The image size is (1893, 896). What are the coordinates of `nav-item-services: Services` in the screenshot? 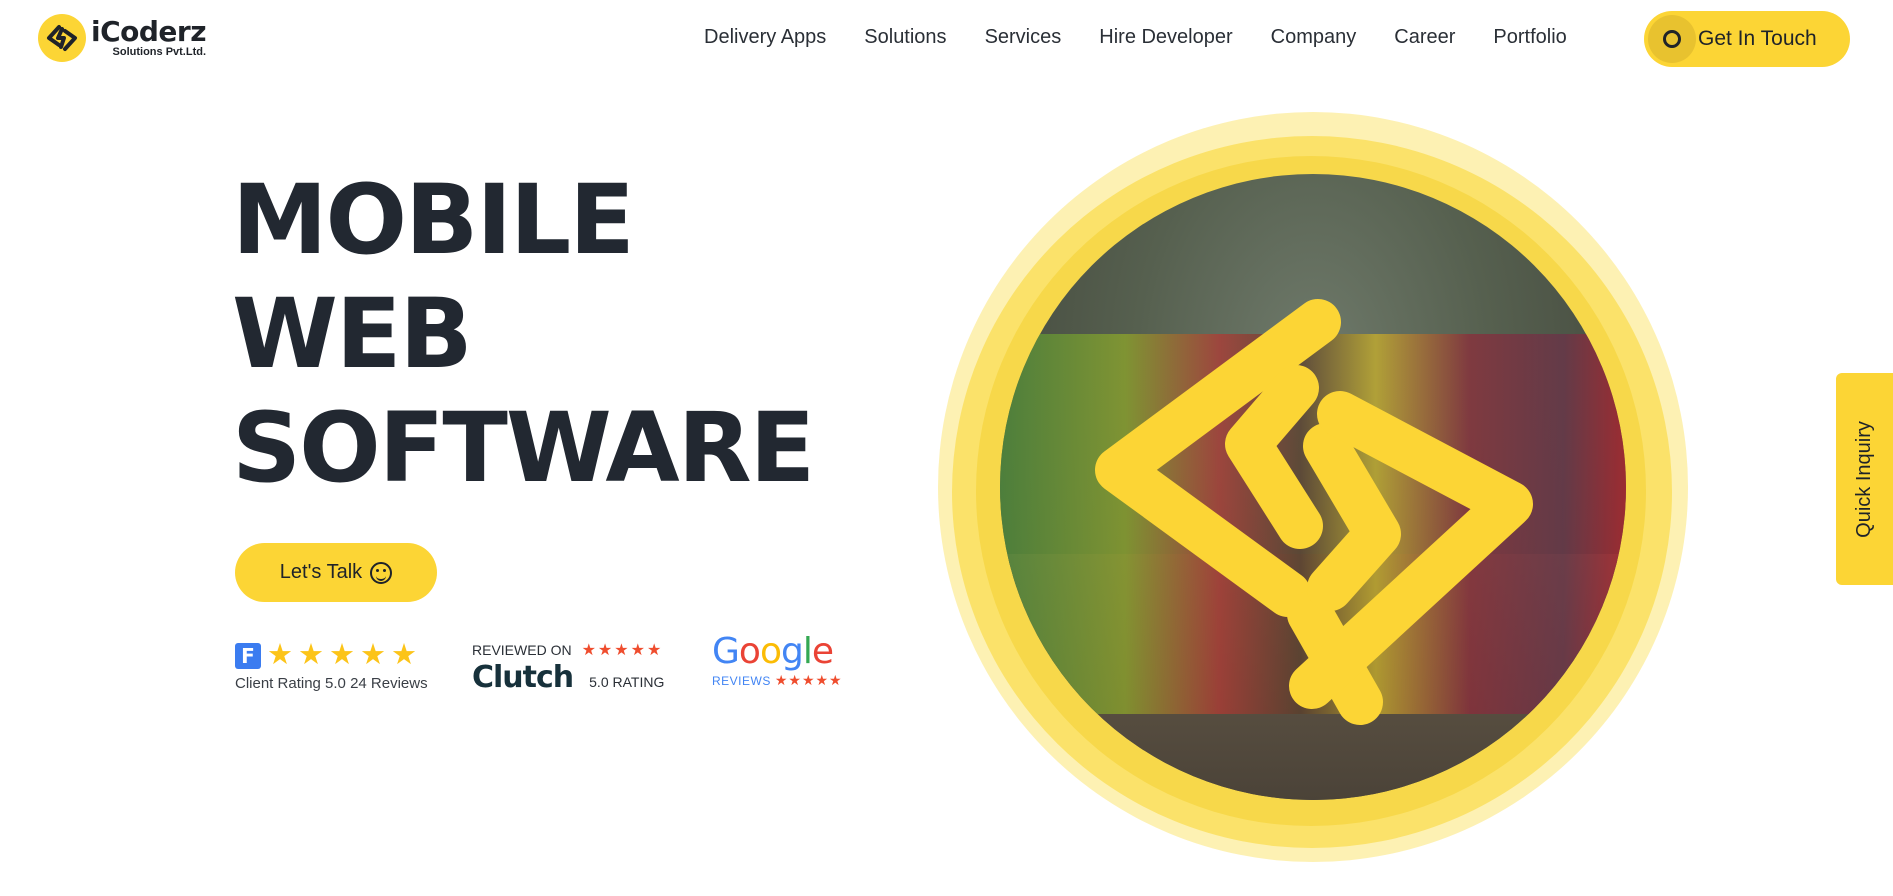 It's located at (1023, 37).